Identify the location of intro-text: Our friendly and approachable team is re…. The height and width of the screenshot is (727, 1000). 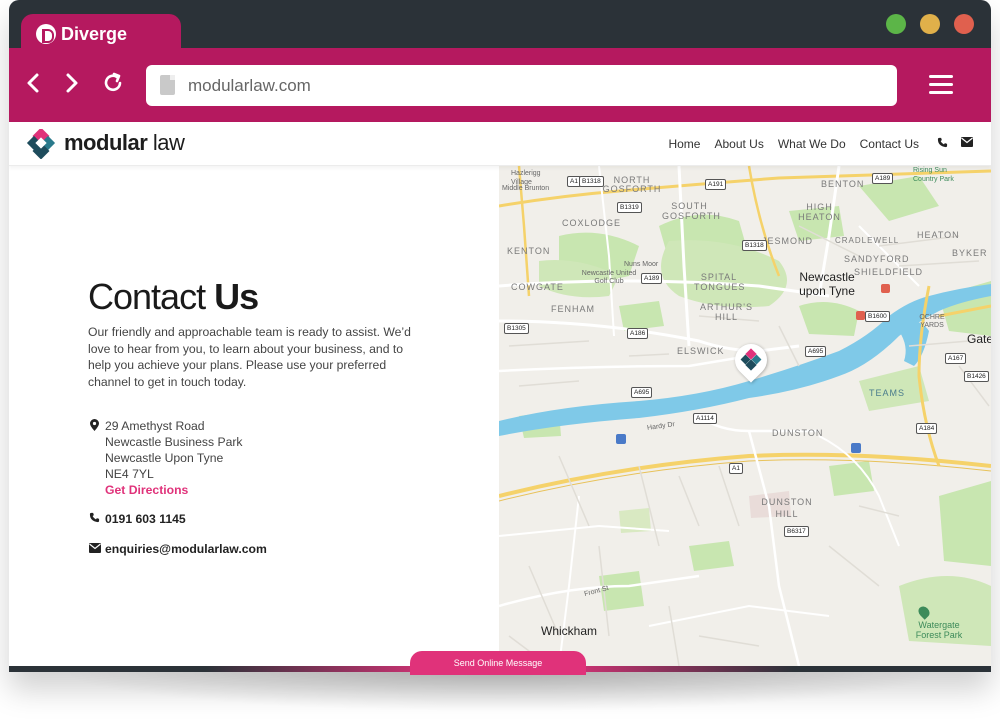
(249, 357).